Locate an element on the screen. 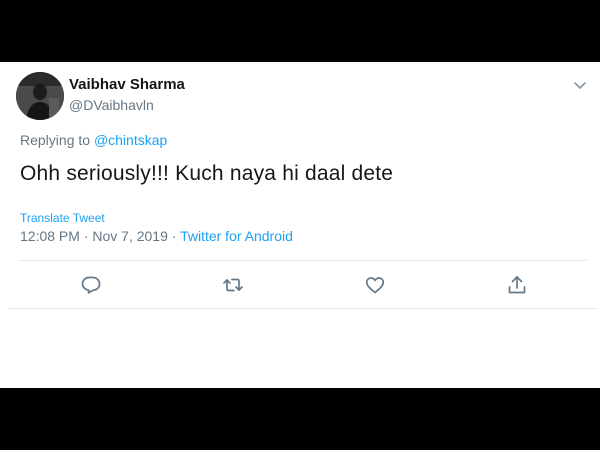  avatar is located at coordinates (40, 96).